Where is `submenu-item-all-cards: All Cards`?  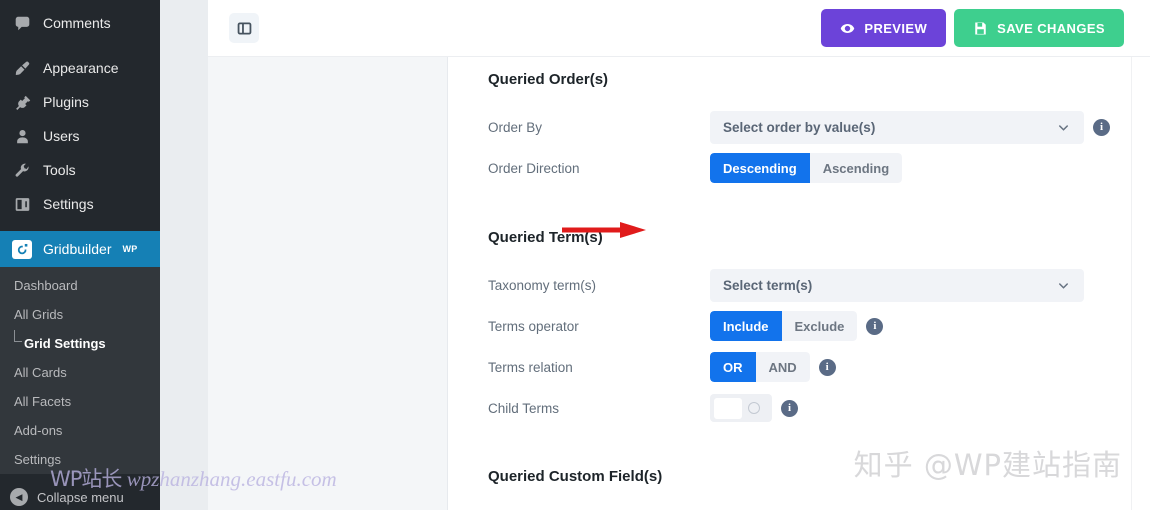
submenu-item-all-cards: All Cards is located at coordinates (80, 372).